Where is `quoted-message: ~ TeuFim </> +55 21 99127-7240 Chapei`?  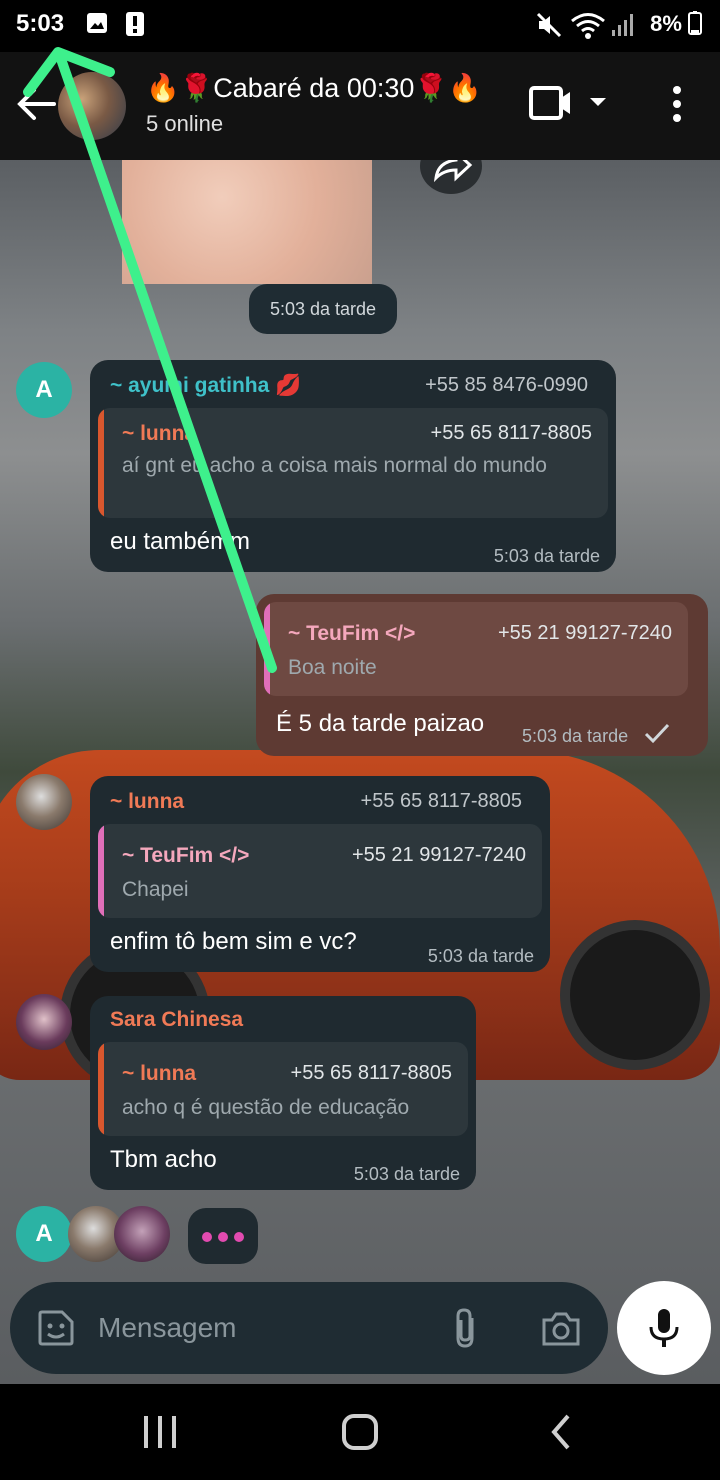
quoted-message: ~ TeuFim </> +55 21 99127-7240 Chapei is located at coordinates (320, 871).